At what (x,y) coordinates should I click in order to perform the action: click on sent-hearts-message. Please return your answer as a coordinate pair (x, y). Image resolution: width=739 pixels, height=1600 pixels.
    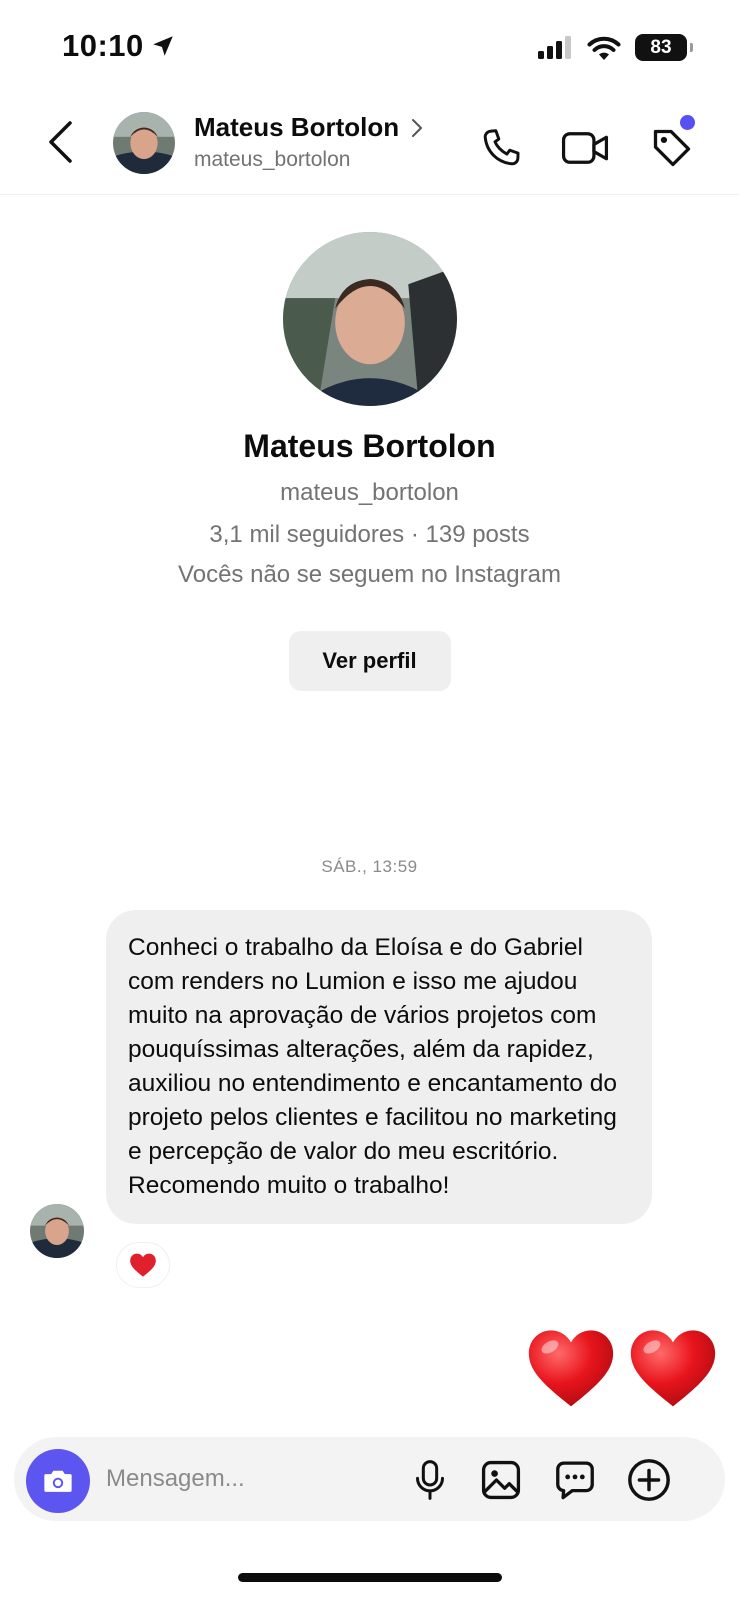
    Looking at the image, I should click on (622, 1368).